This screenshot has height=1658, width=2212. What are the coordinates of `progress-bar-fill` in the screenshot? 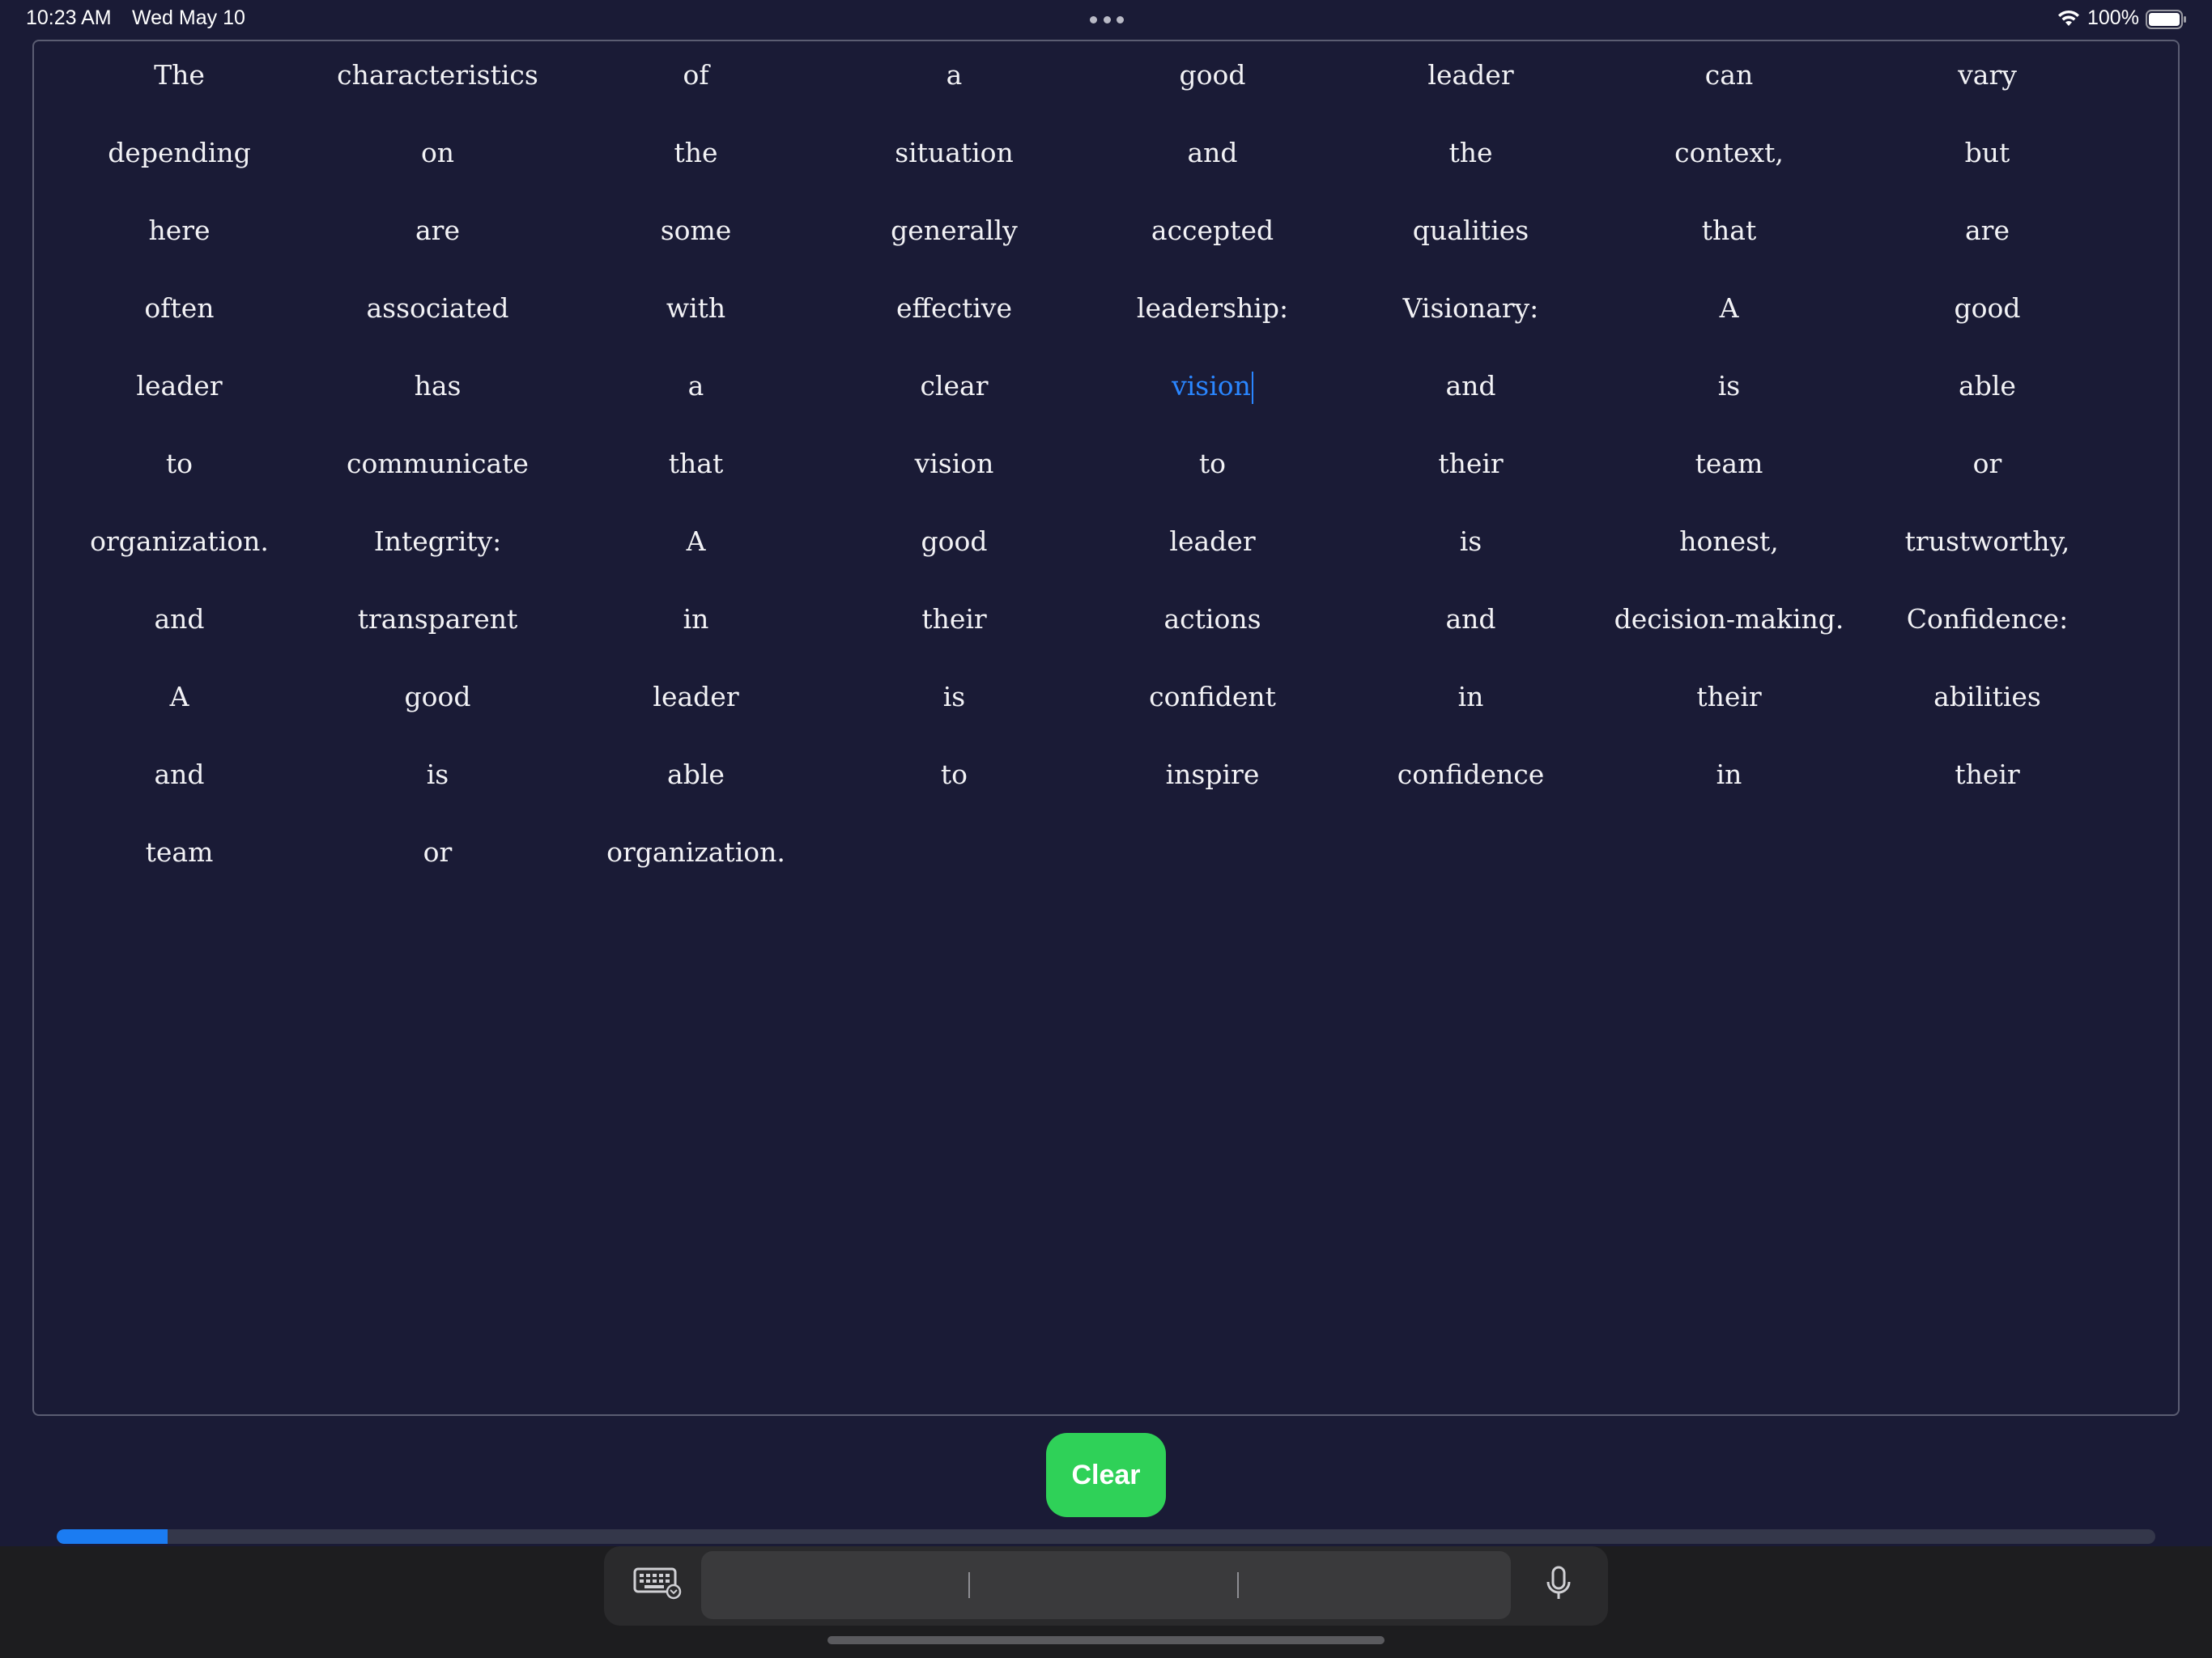 It's located at (113, 1536).